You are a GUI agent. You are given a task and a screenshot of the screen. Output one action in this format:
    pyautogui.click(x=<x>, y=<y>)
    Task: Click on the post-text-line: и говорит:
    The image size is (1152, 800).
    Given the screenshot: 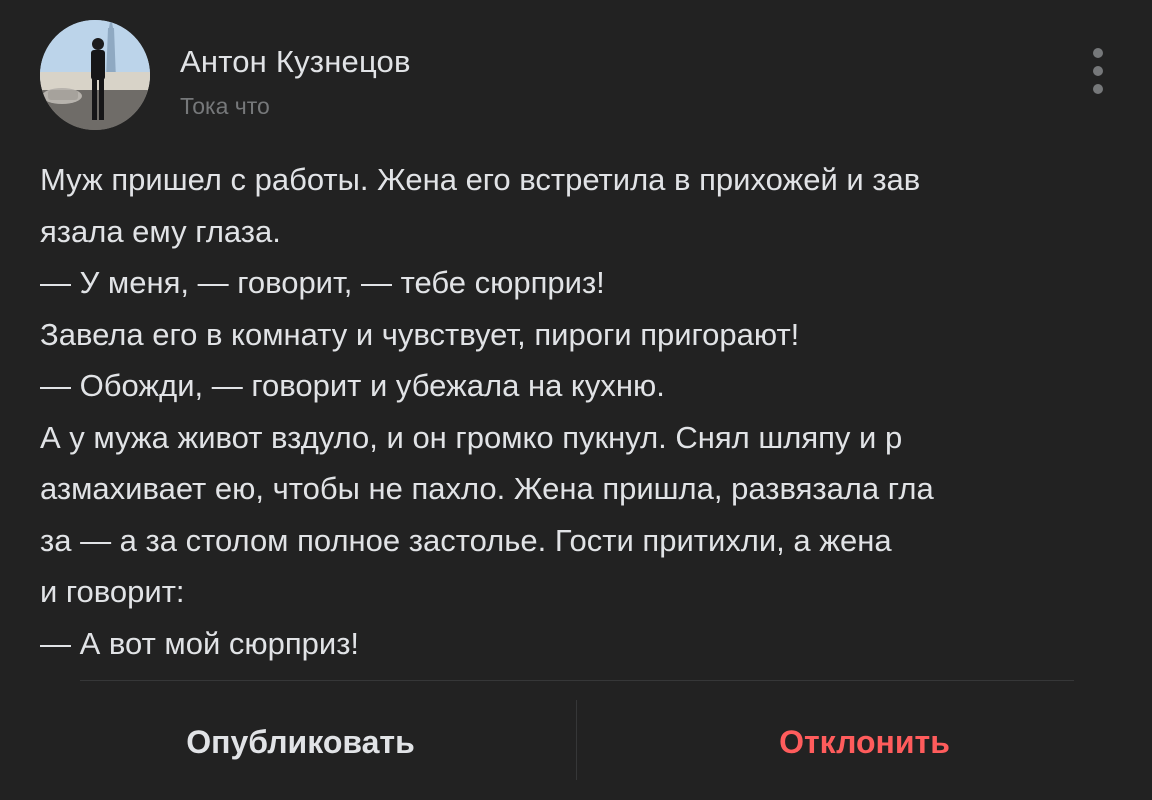 What is the action you would take?
    pyautogui.click(x=112, y=591)
    